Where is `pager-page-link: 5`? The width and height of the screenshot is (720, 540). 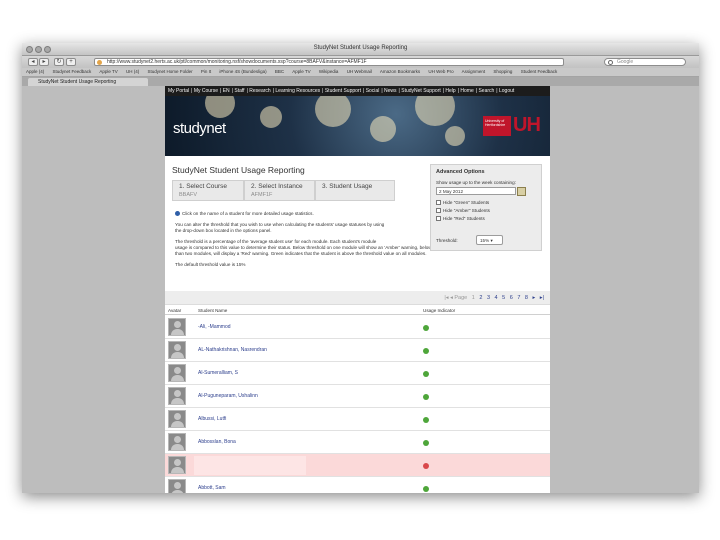 pager-page-link: 5 is located at coordinates (503, 298).